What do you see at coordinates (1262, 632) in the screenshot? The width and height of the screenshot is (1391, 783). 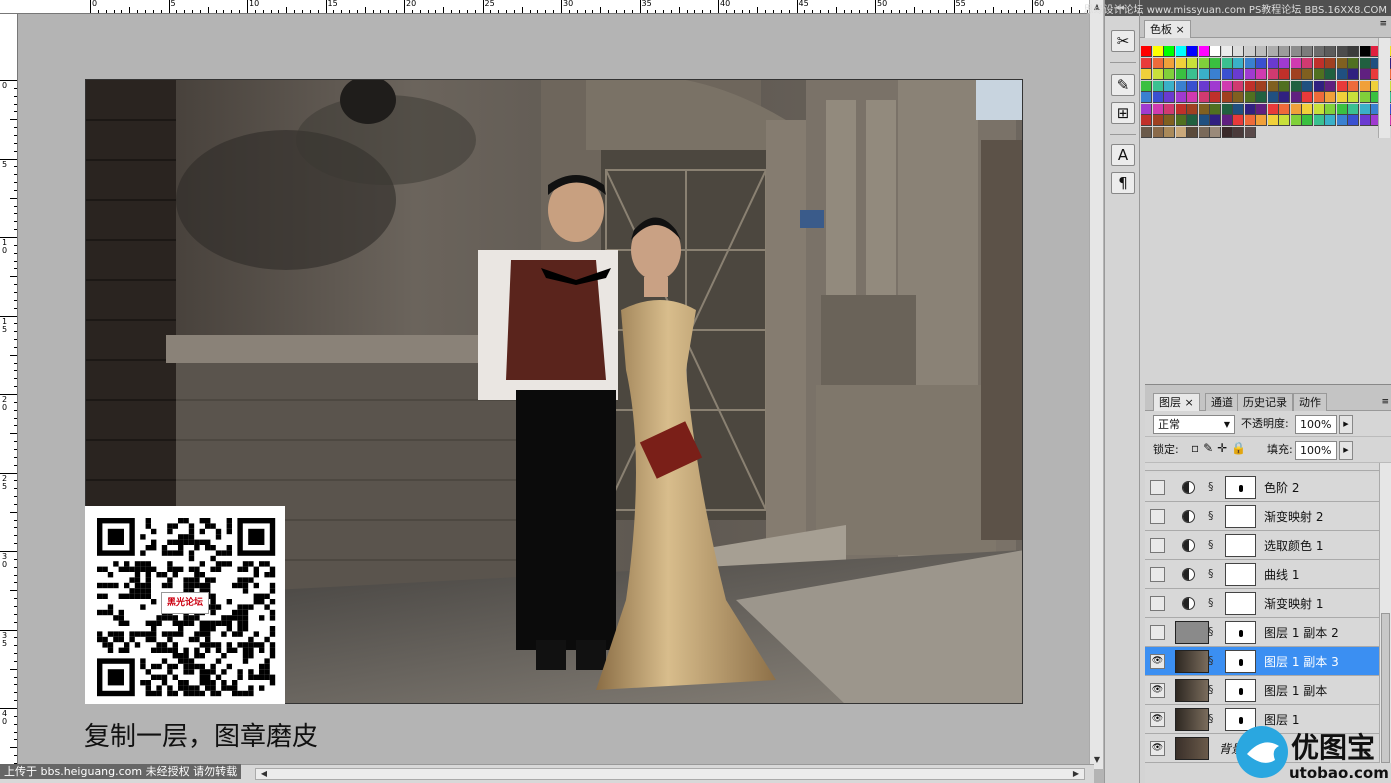 I see `layer-row: § 图层 1 副本 2` at bounding box center [1262, 632].